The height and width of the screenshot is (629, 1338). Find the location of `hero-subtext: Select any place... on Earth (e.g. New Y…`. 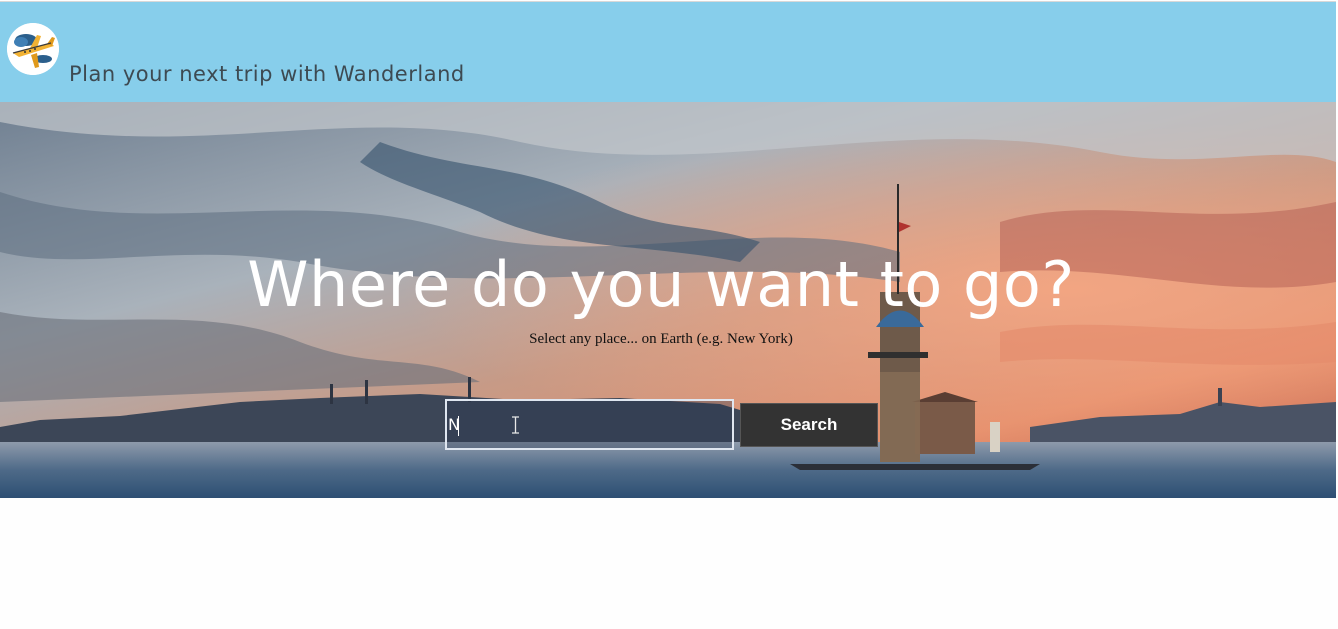

hero-subtext: Select any place... on Earth (e.g. New Y… is located at coordinates (661, 339).